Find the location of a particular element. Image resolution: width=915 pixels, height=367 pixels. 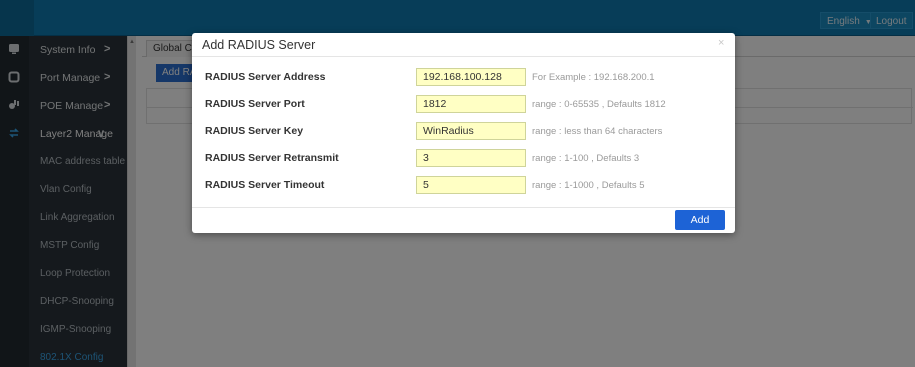

server-key-input is located at coordinates (471, 131).